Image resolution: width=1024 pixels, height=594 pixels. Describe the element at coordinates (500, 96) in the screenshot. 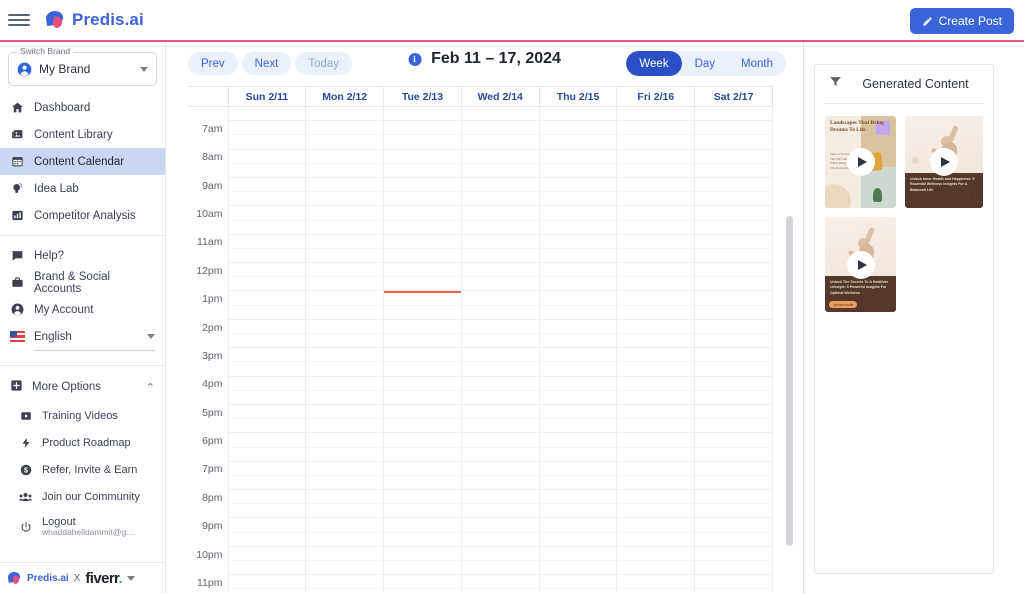

I see `day-header: Wed 2/14` at that location.